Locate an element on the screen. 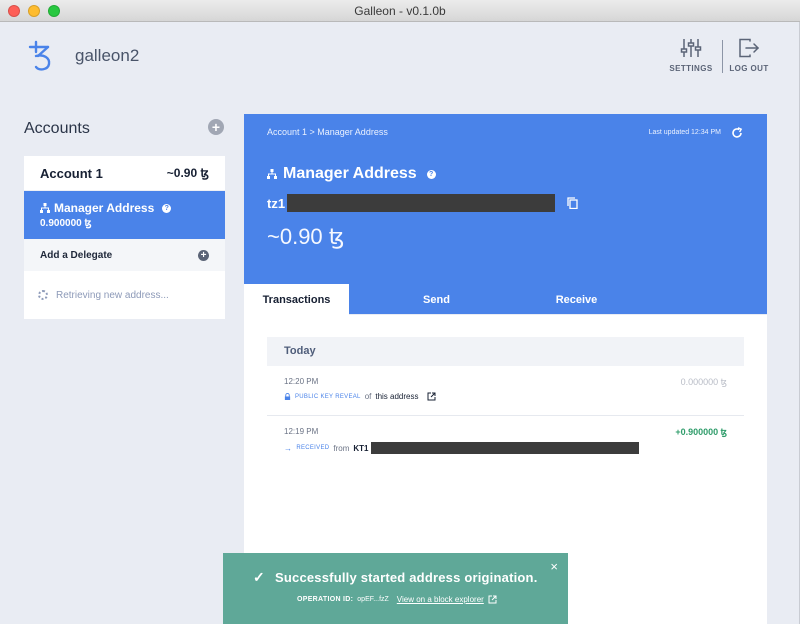  window-title: Galleon - v0.1.0b is located at coordinates (400, 10).